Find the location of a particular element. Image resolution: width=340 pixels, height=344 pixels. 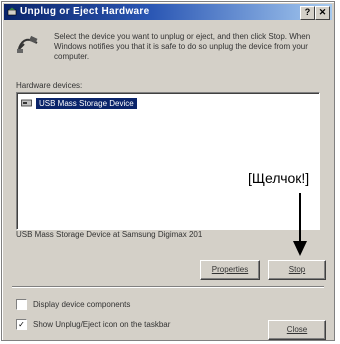

close-button: Close is located at coordinates (297, 330).